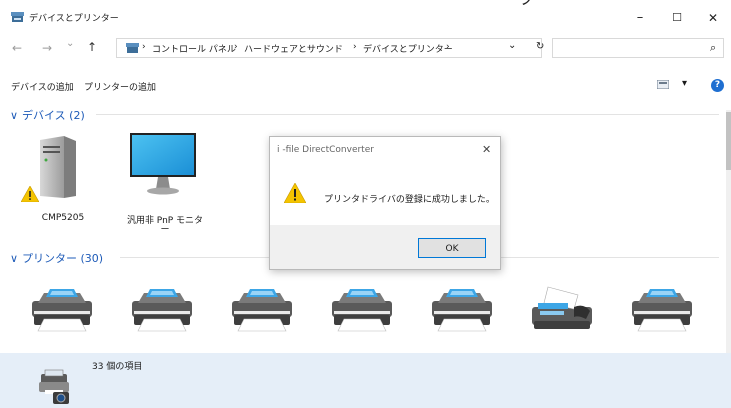 The height and width of the screenshot is (408, 731). Describe the element at coordinates (638, 48) in the screenshot. I see `search-input` at that location.